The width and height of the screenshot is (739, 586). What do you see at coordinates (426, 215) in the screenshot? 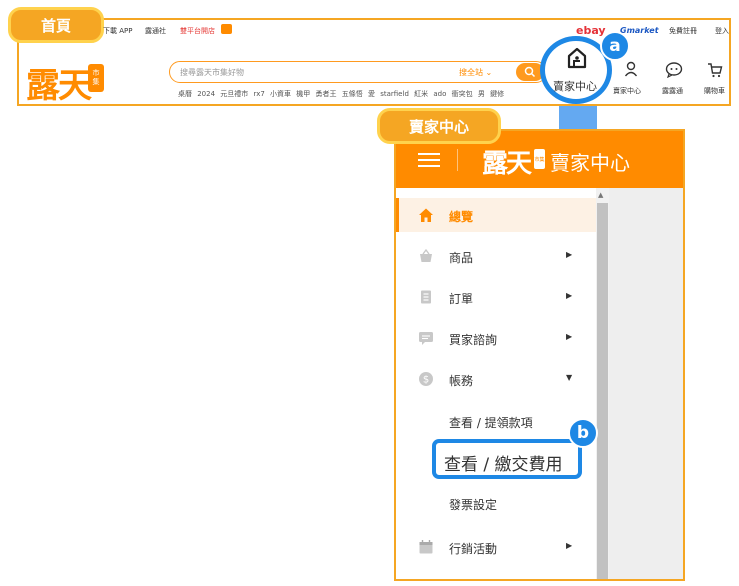
I see `home-icon` at bounding box center [426, 215].